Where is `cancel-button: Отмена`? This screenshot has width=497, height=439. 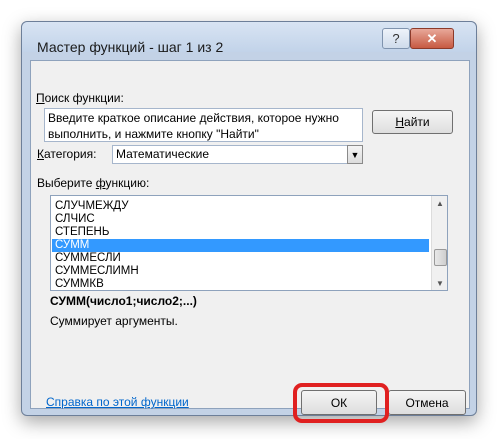 cancel-button: Отмена is located at coordinates (427, 402).